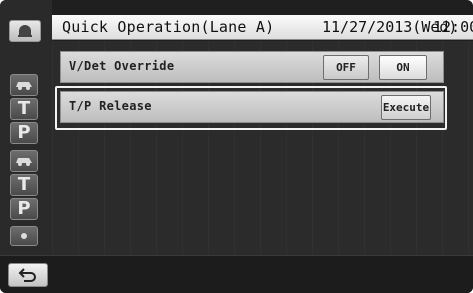 The width and height of the screenshot is (473, 293). I want to click on page-title: Quick Operation(Lane A), so click(168, 27).